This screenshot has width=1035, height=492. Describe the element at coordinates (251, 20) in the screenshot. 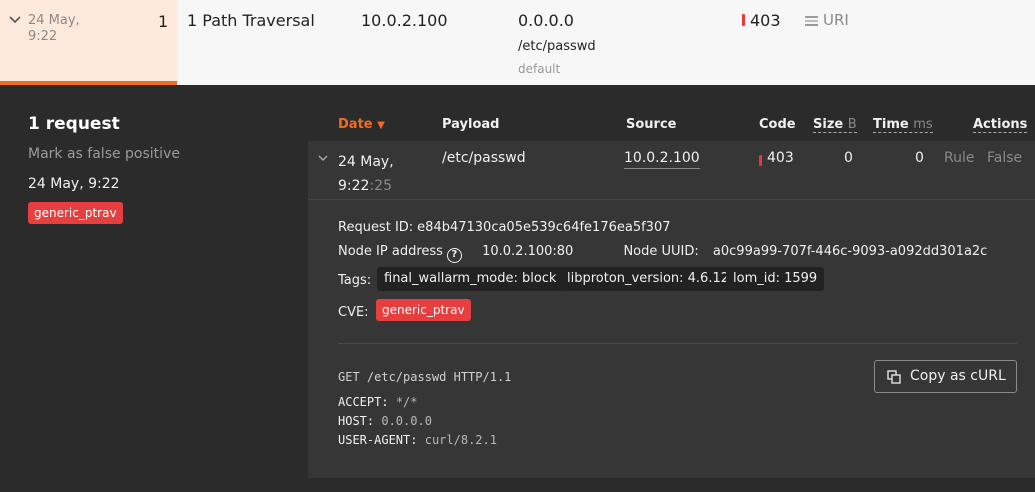

I see `attack-type: 1 Path Traversal` at that location.